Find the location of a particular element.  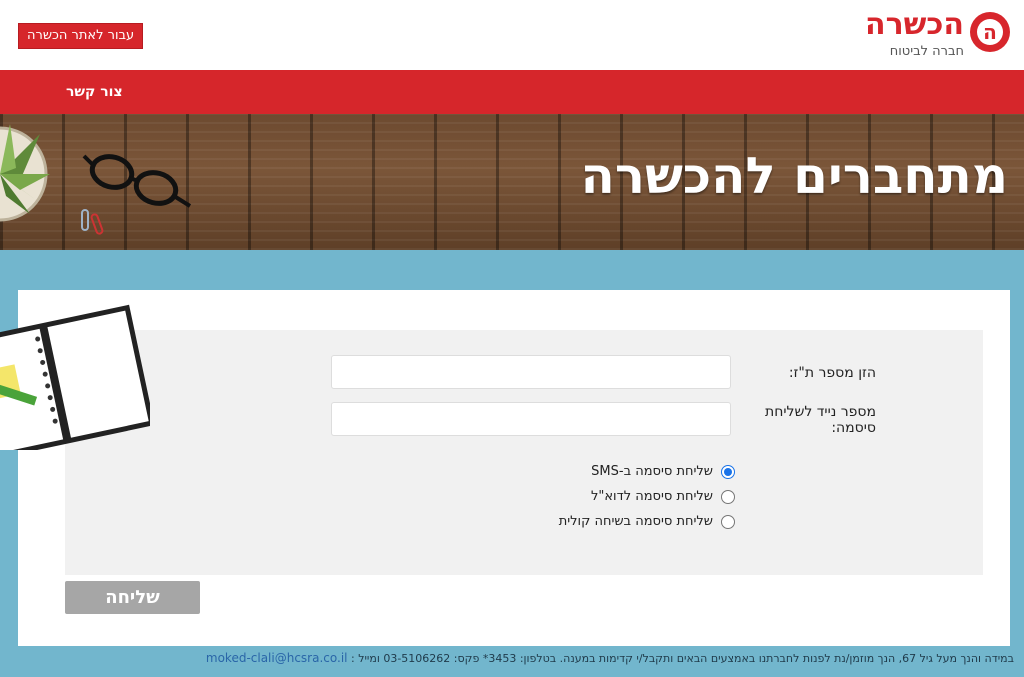

radio-option-voice: שליחת סיסמה בשיחה קולית is located at coordinates (647, 522).